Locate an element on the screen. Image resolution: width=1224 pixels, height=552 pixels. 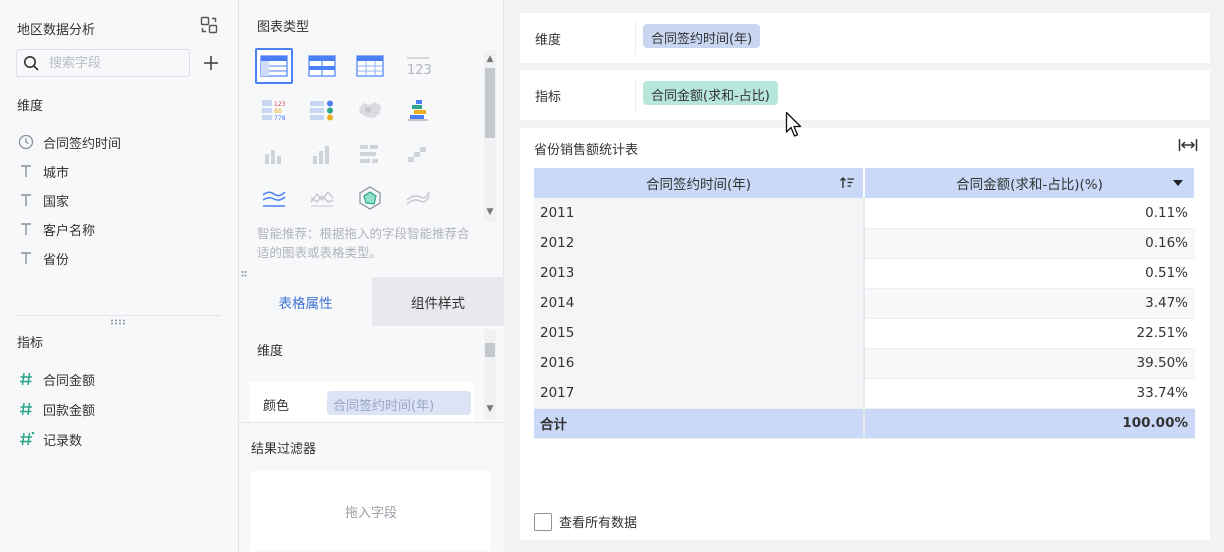
dropdown-triangle-icon is located at coordinates (1178, 183).